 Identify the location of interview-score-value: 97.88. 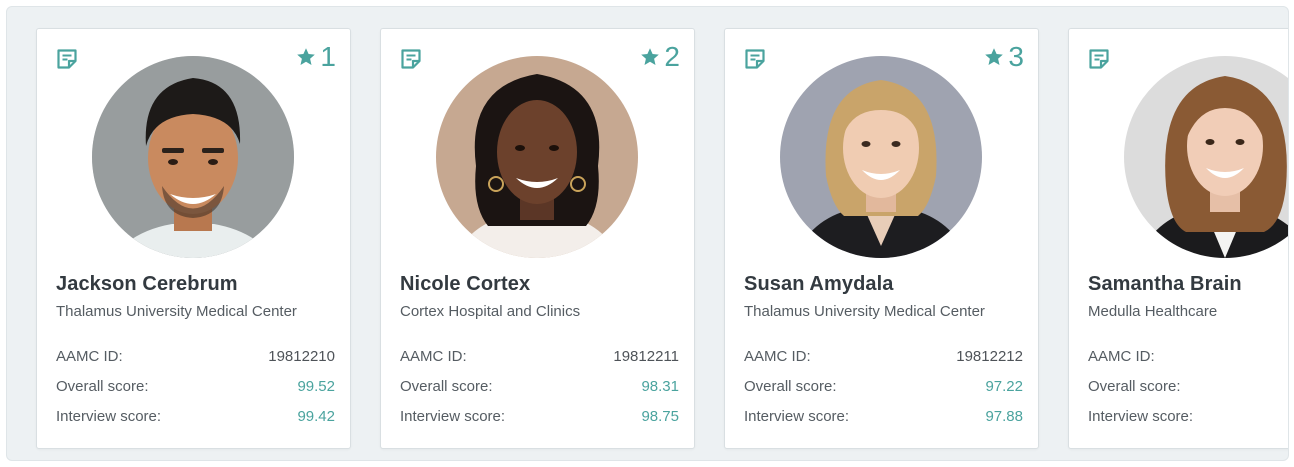
(1004, 416).